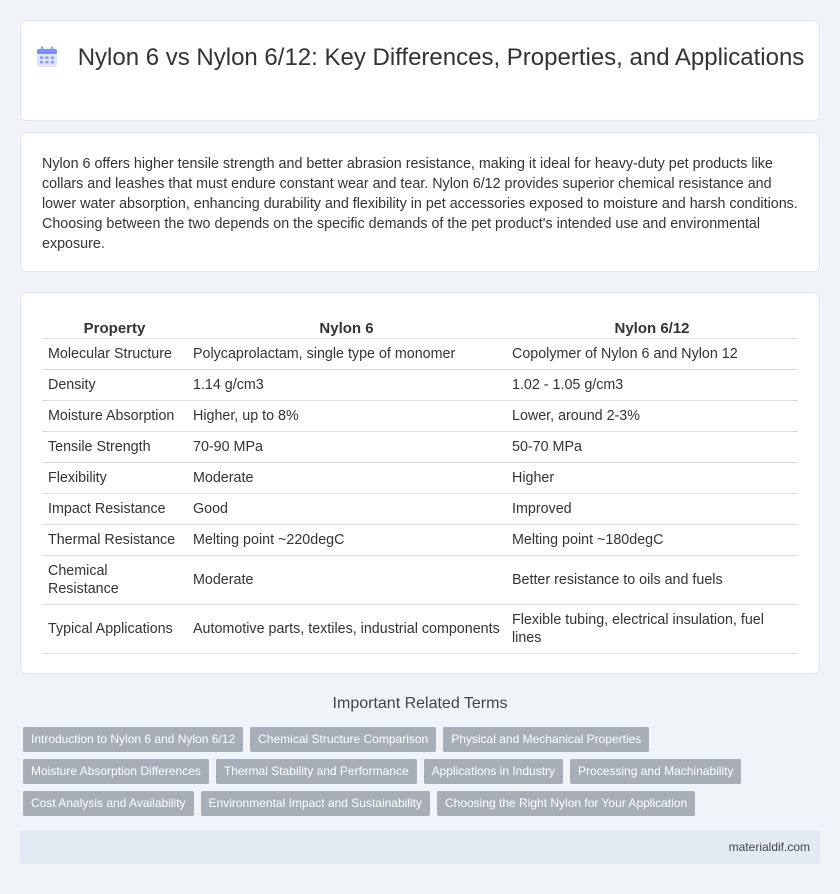 This screenshot has width=840, height=894. I want to click on nylon-6-12-cell: 1.02 - 1.05 g/cm3, so click(652, 385).